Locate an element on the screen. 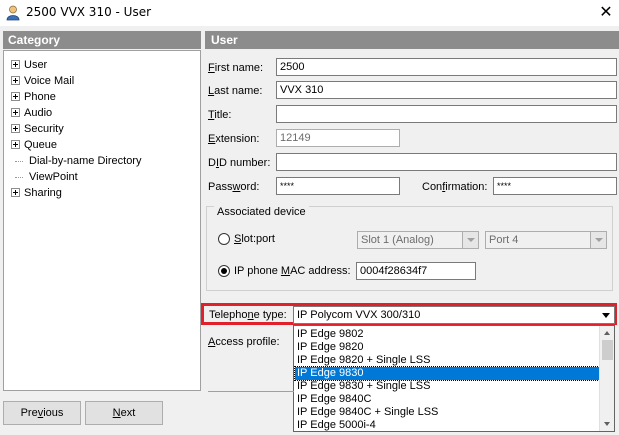 Image resolution: width=619 pixels, height=435 pixels. password-input: **** is located at coordinates (338, 186).